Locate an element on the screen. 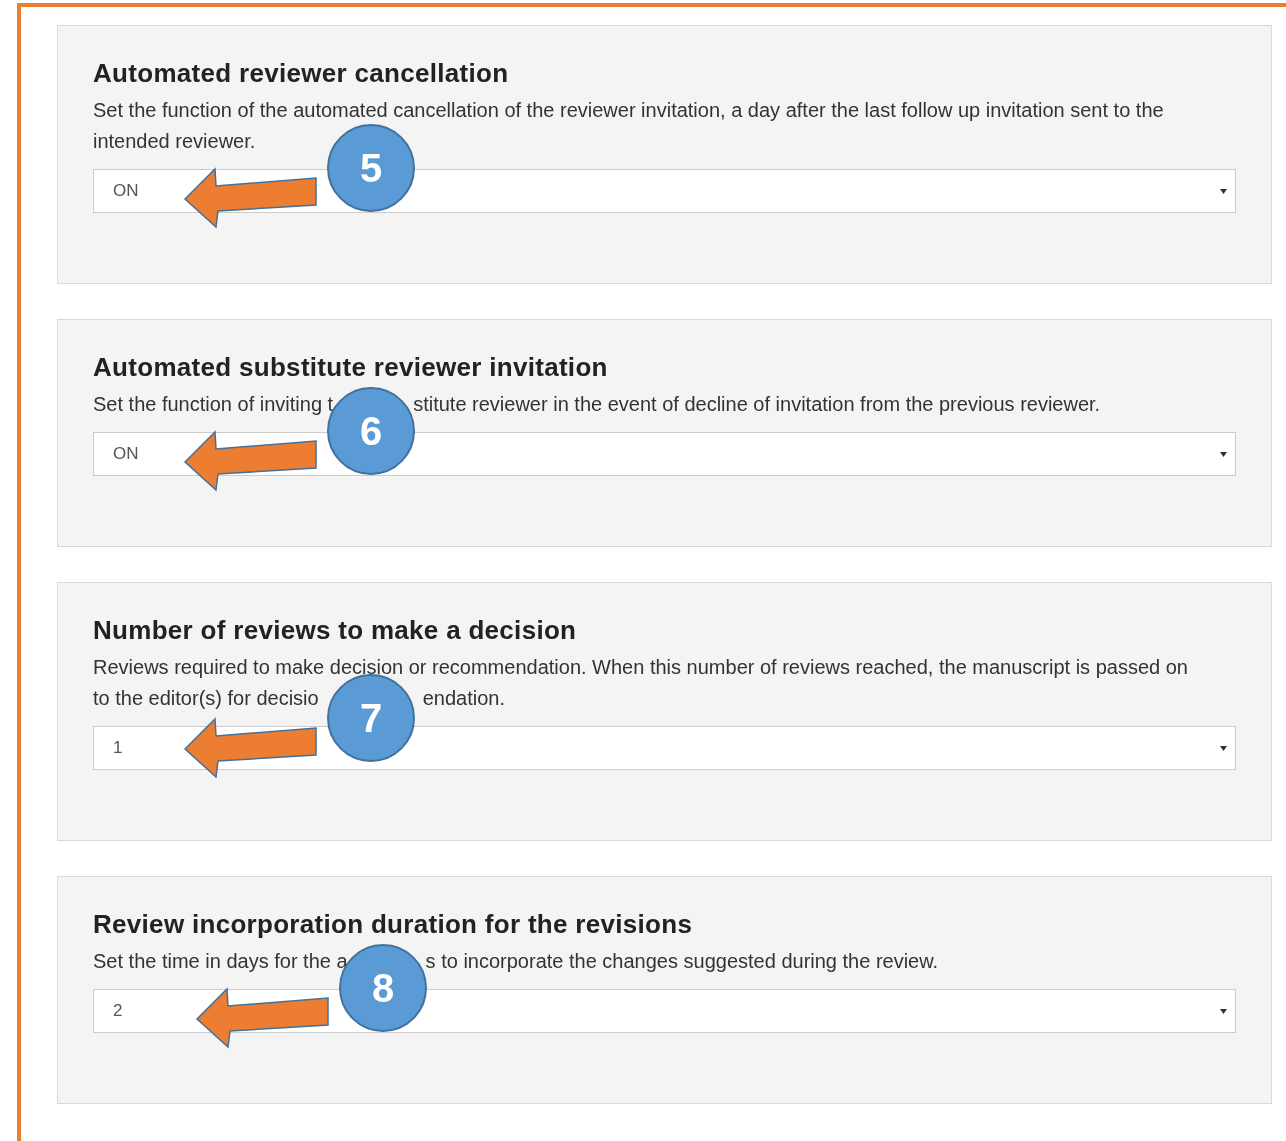  section-description: stitute reviewer in the event of decline of invitation from the previous reviewer. is located at coordinates (757, 404).